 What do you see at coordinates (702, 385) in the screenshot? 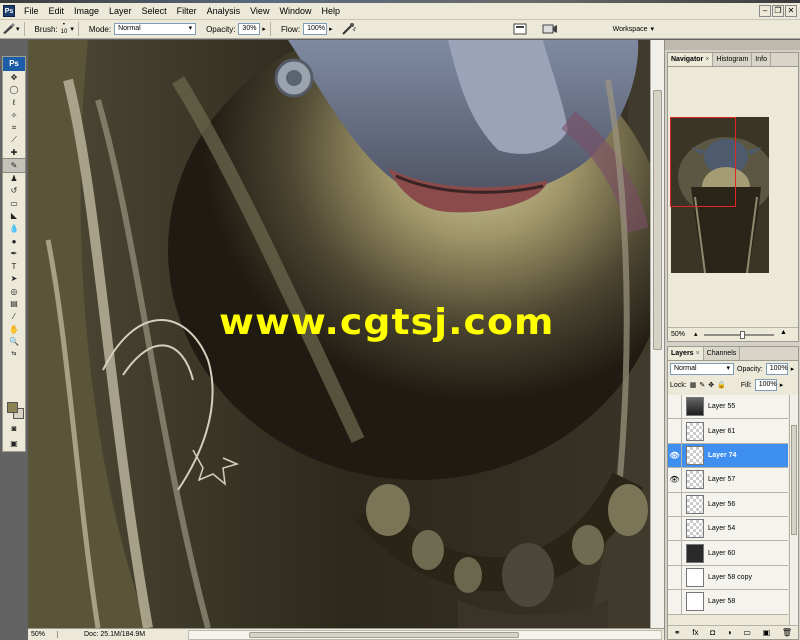
I see `lock-pixels-icon: ✎` at bounding box center [702, 385].